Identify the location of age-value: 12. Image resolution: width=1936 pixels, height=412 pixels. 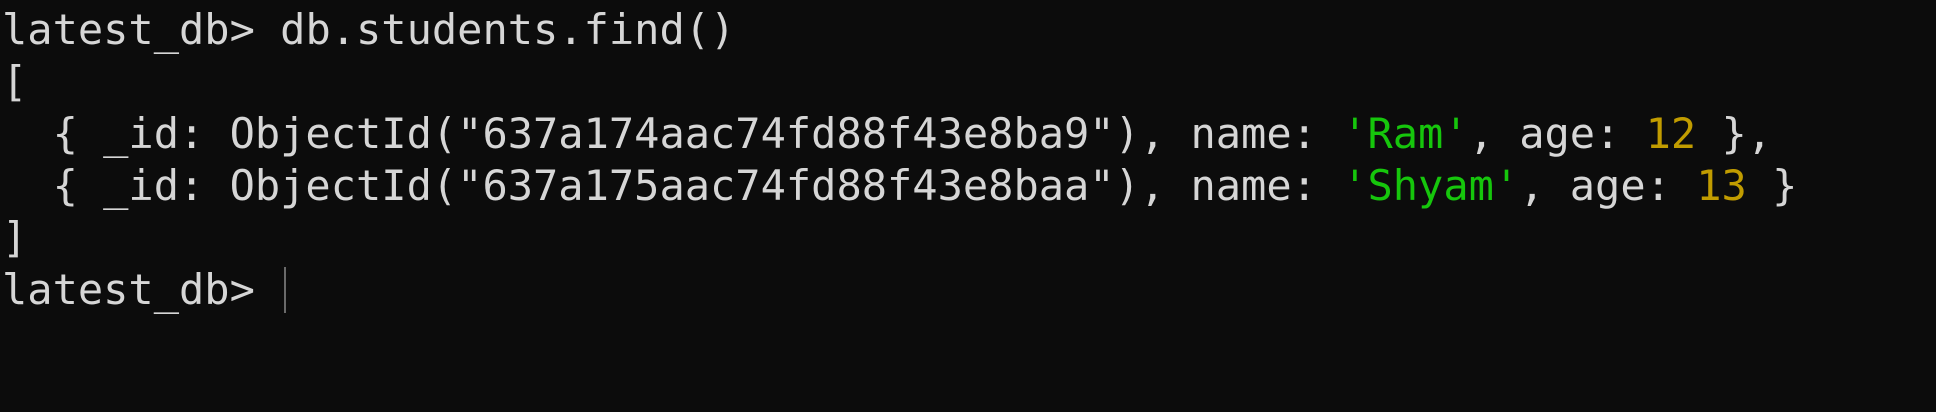
(1671, 133).